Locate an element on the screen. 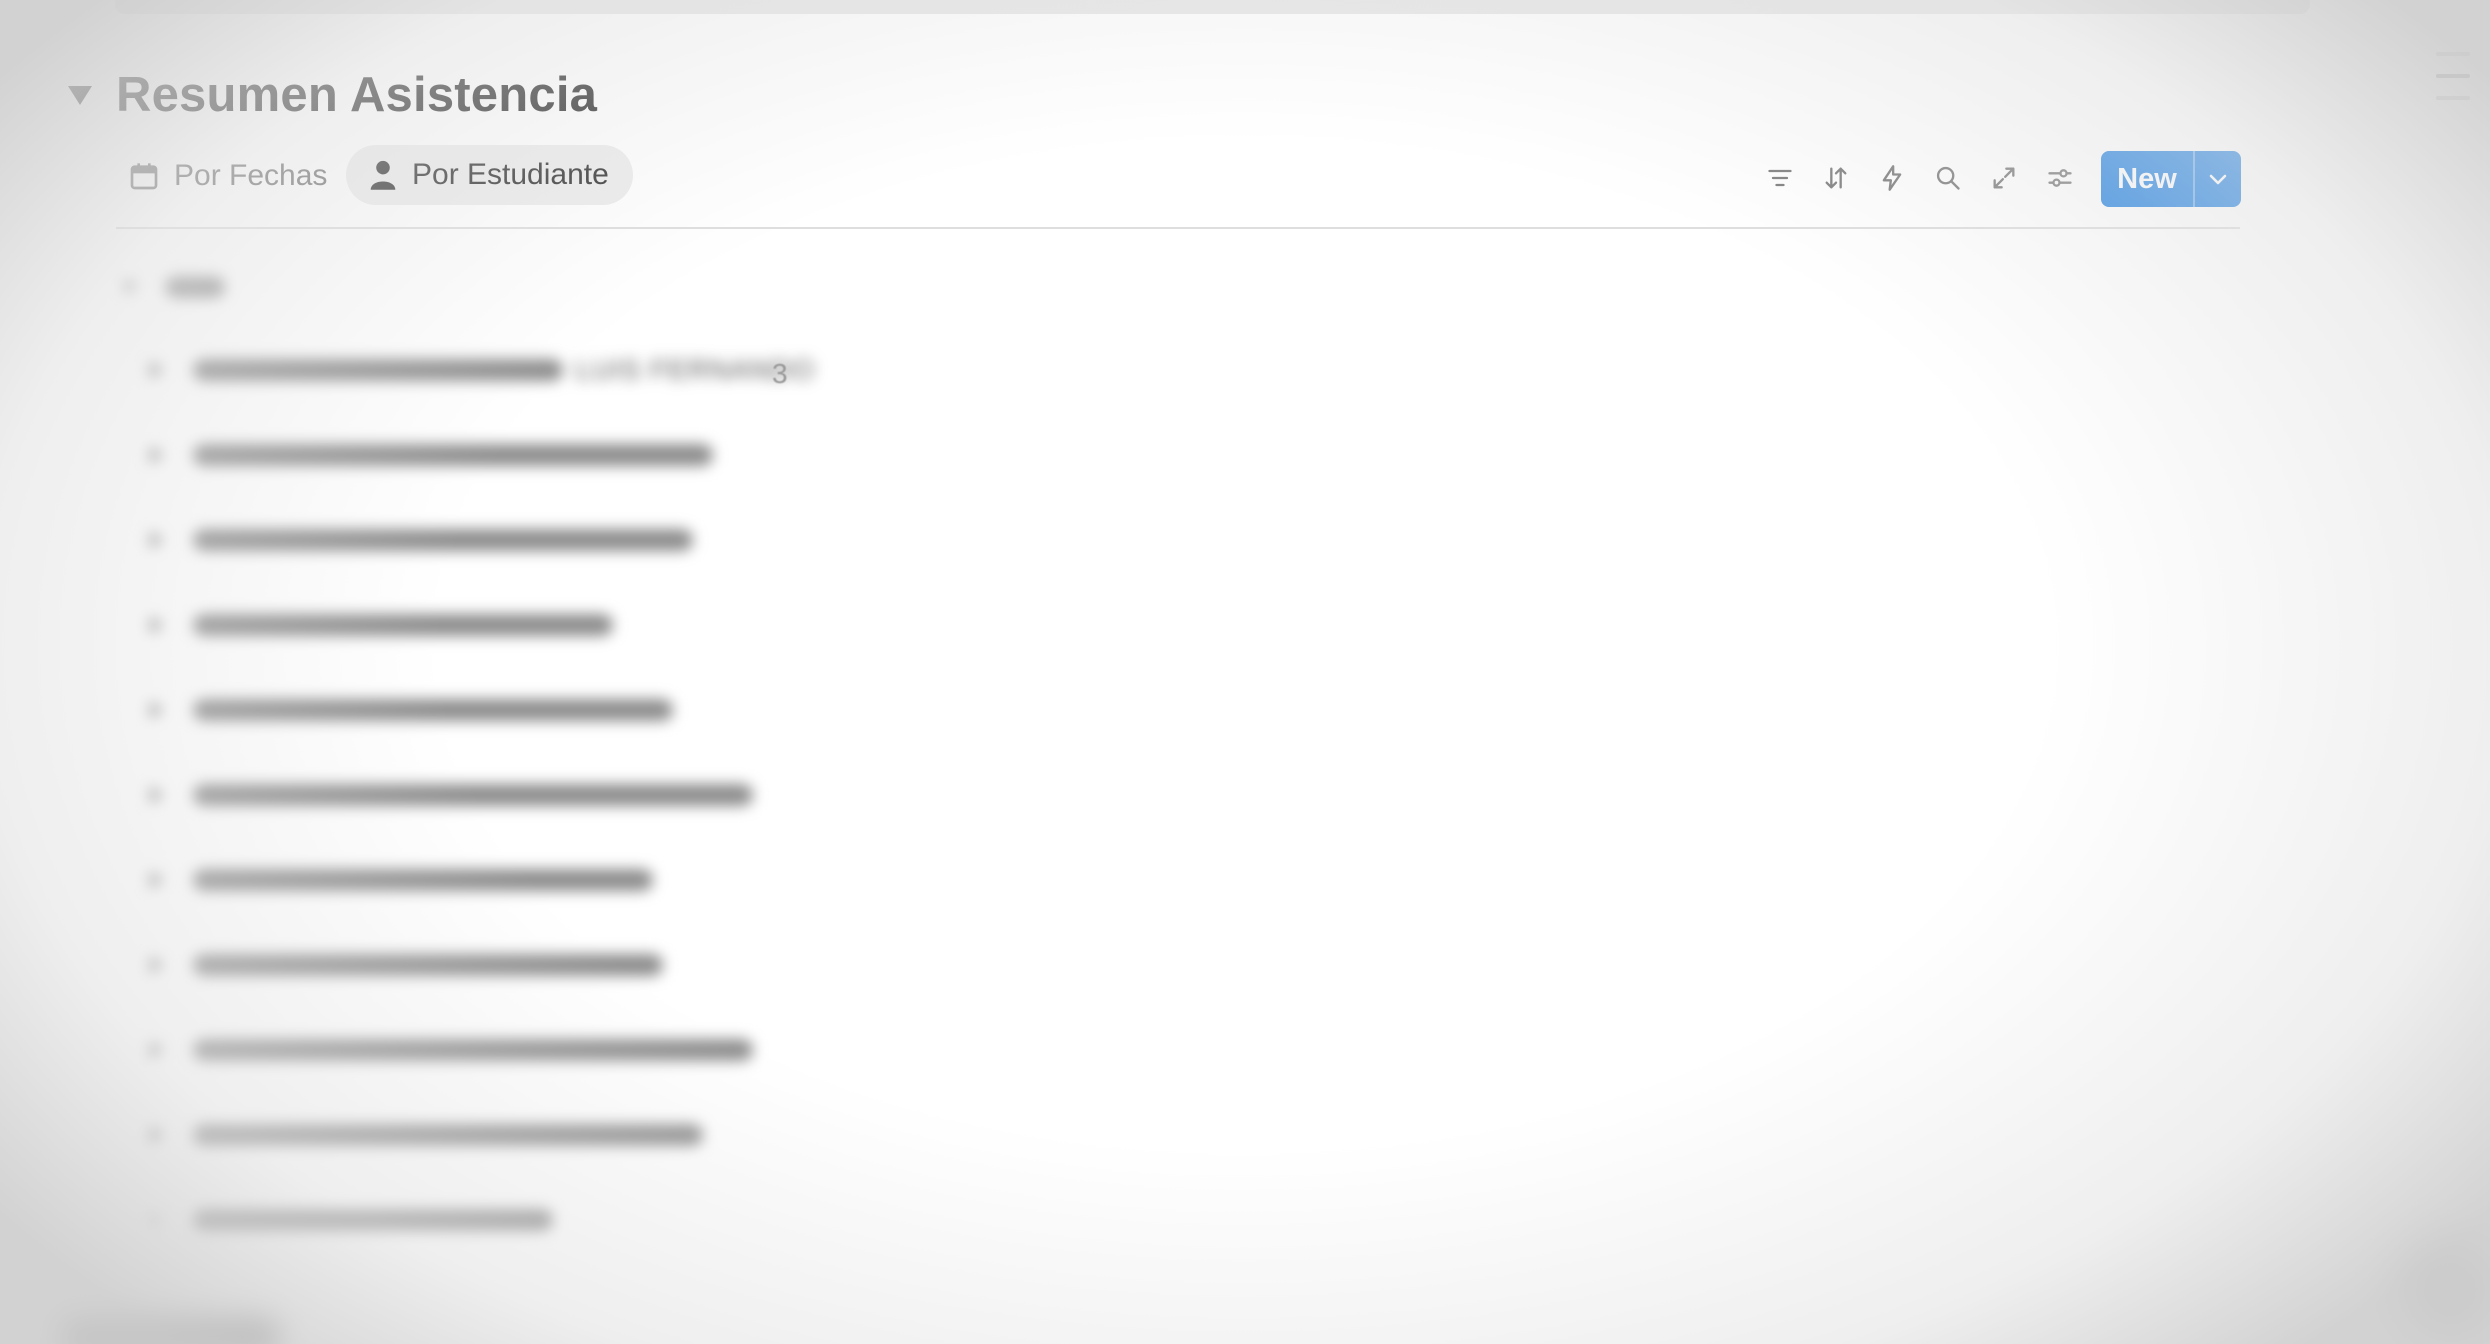  expand-button is located at coordinates (2004, 178).